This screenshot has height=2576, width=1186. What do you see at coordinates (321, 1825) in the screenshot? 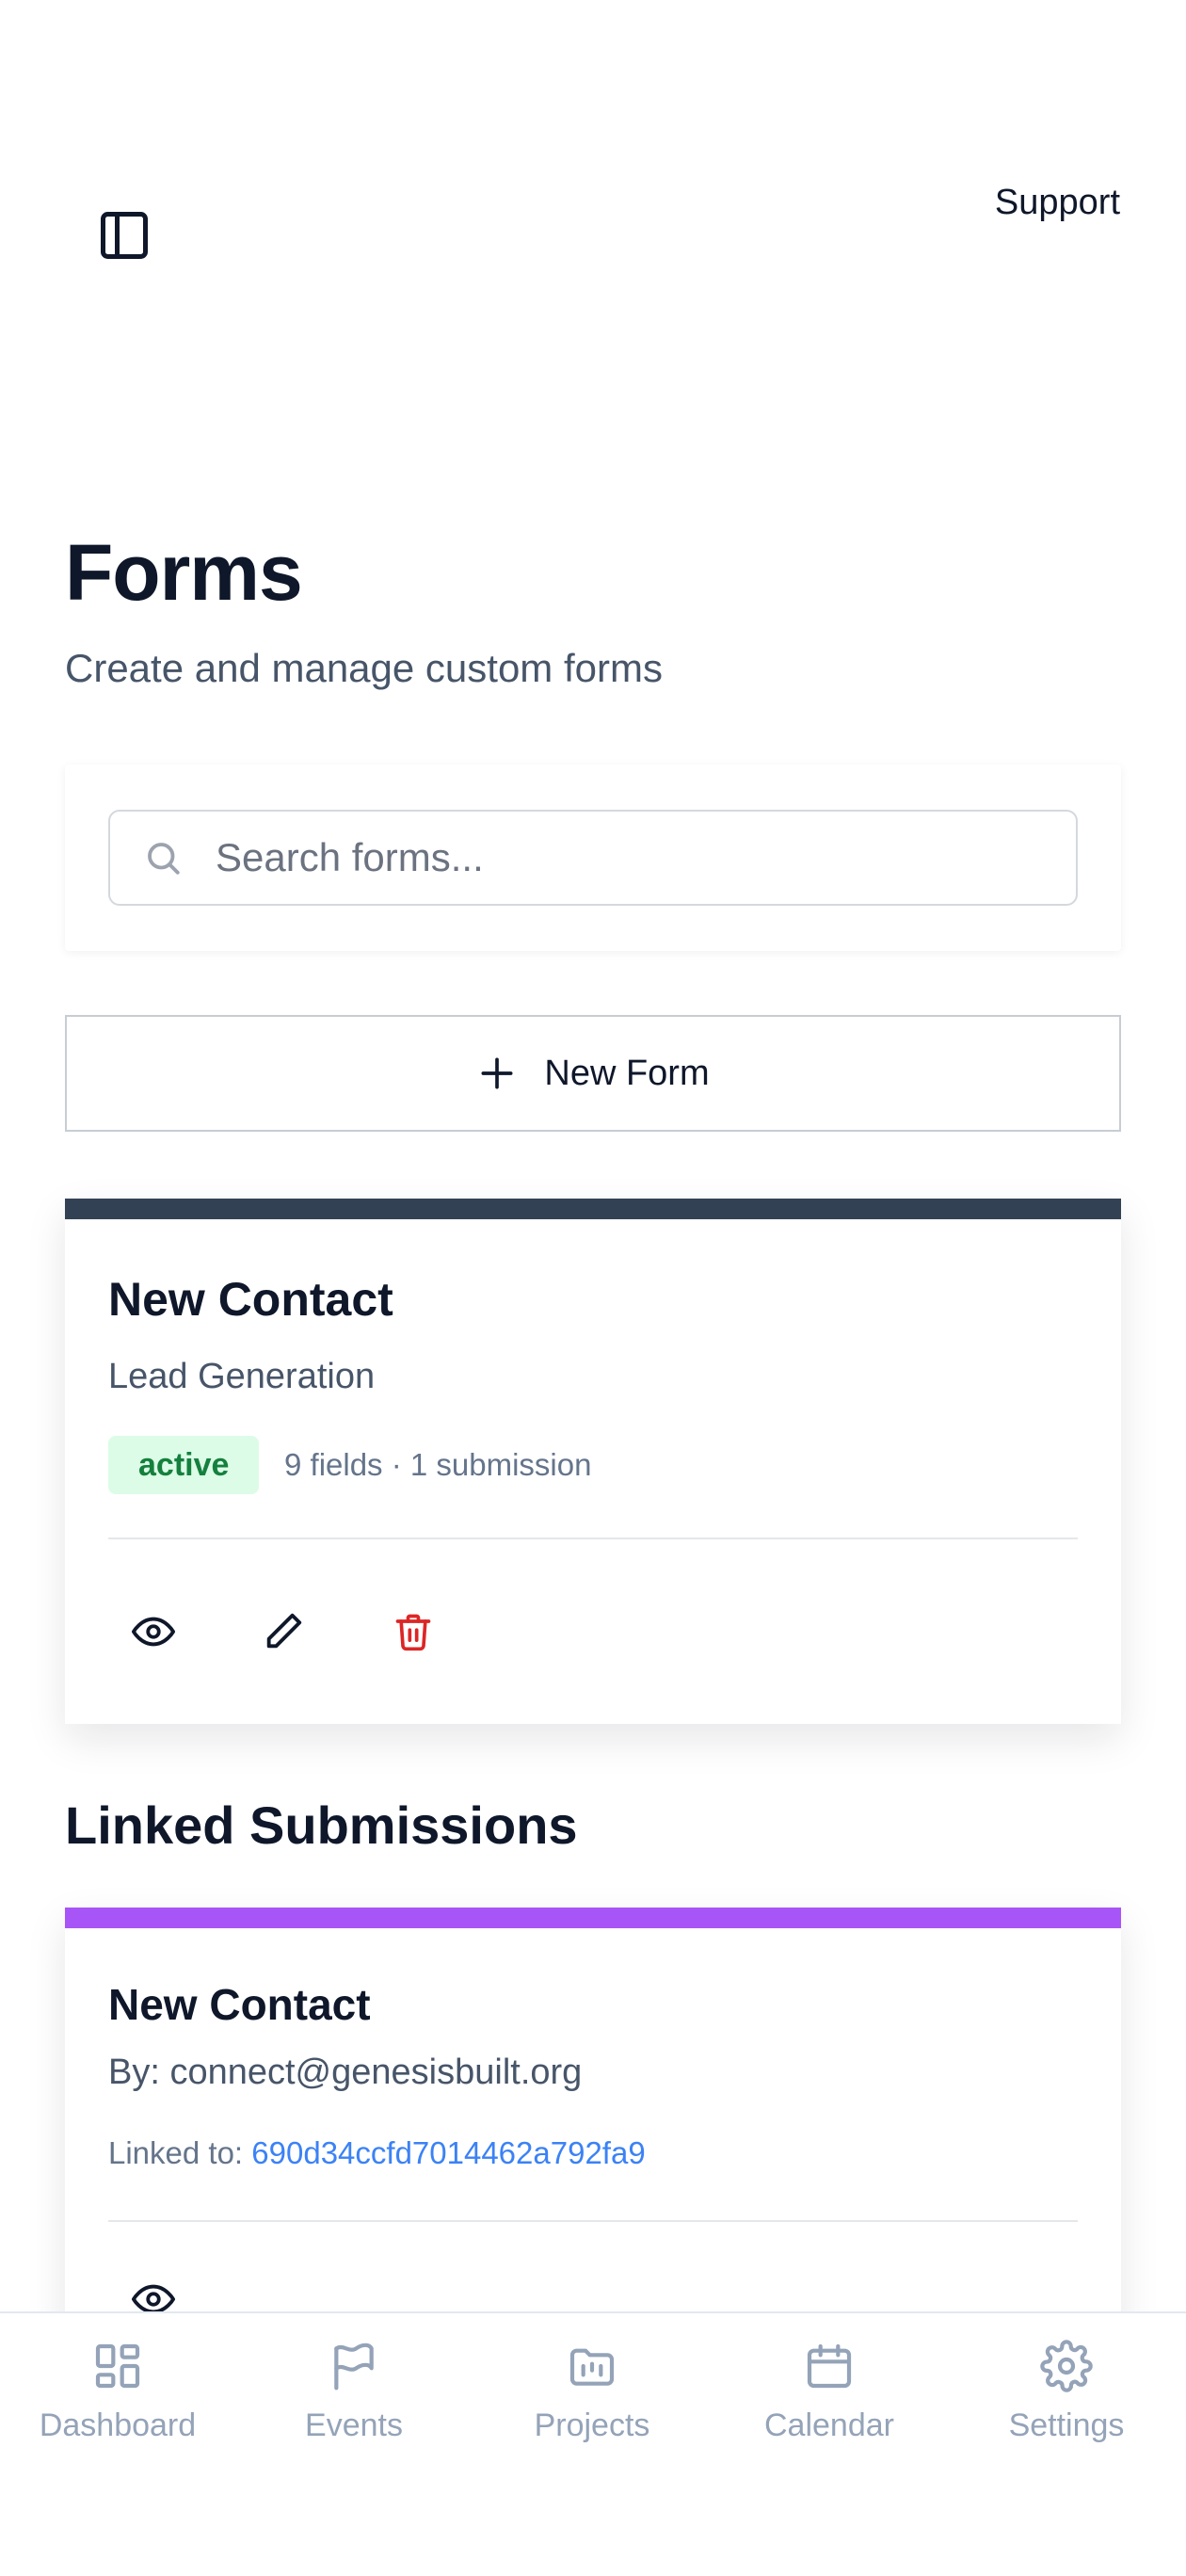
I see `linked-submissions-title: Linked Submissions` at bounding box center [321, 1825].